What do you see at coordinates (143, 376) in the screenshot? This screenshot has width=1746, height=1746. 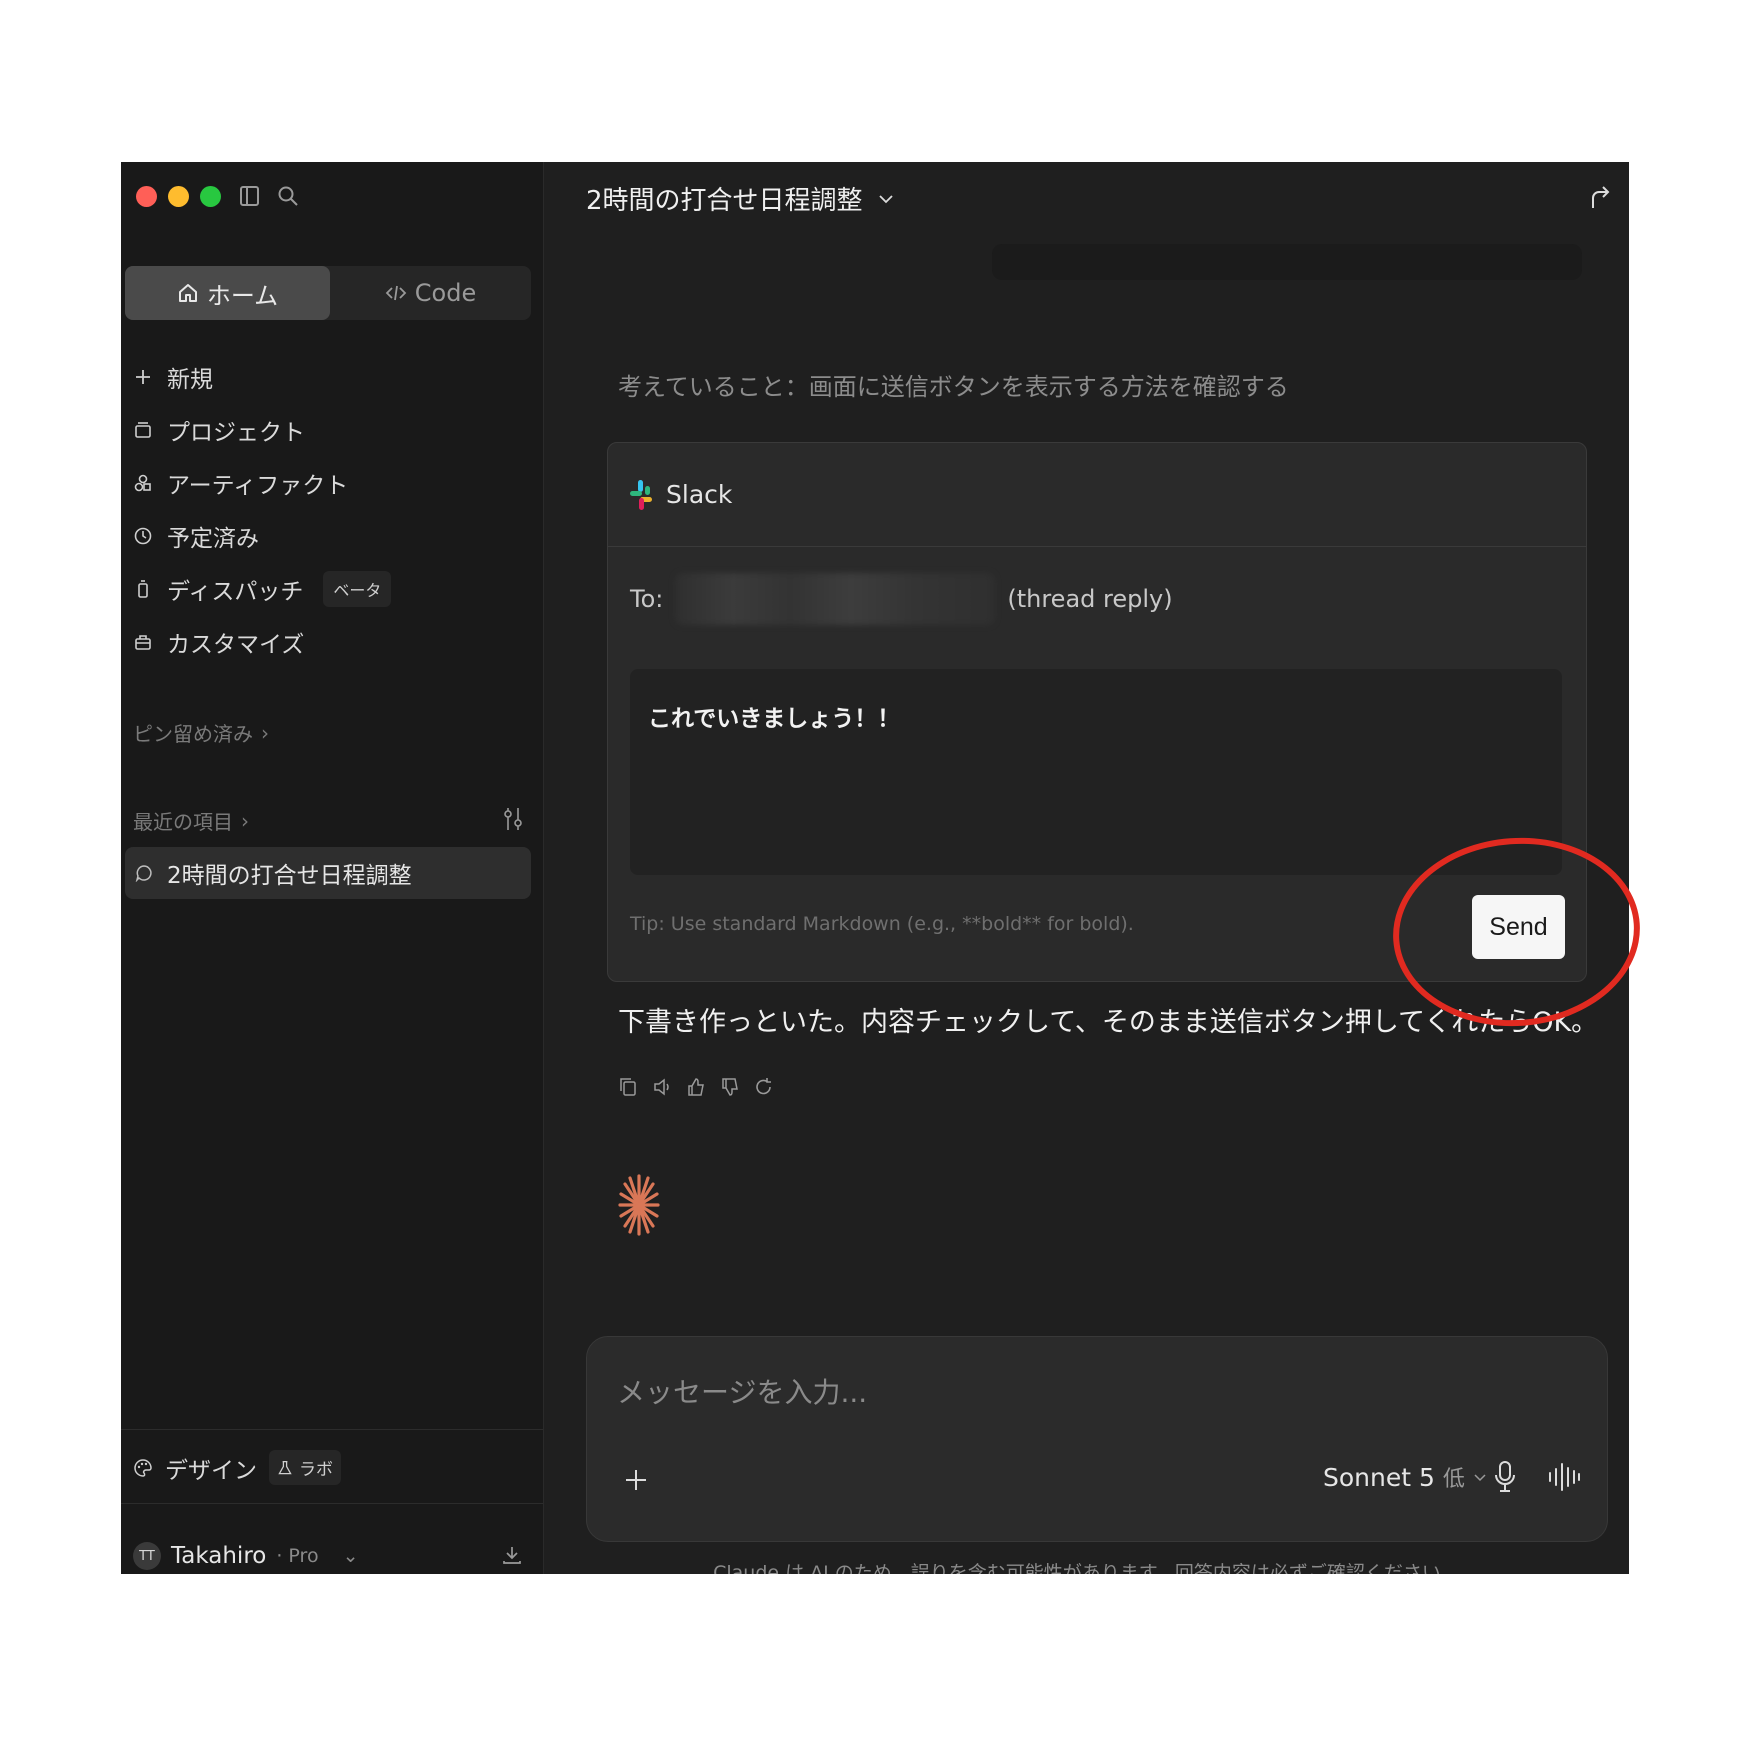 I see `plus-icon` at bounding box center [143, 376].